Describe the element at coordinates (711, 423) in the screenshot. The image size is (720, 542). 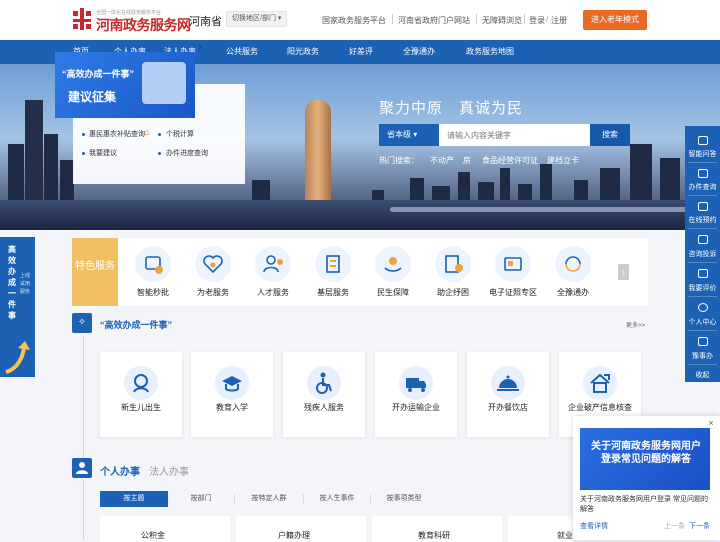
I see `notice-close-icon: ×` at that location.